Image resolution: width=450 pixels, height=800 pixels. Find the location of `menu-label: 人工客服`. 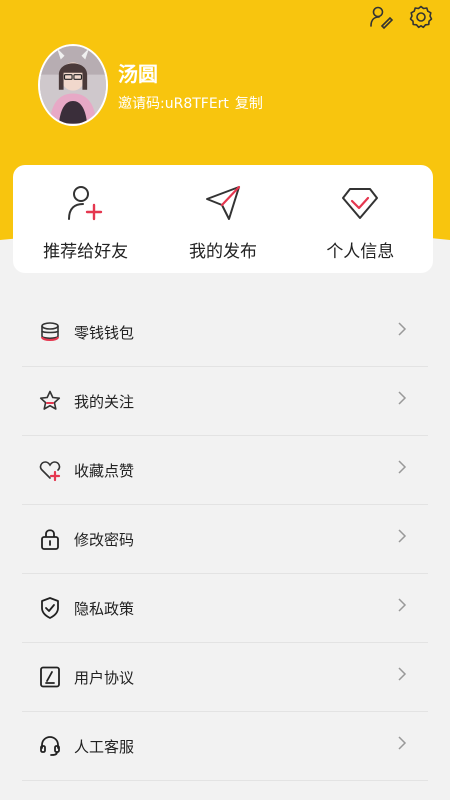

menu-label: 人工客服 is located at coordinates (104, 746).